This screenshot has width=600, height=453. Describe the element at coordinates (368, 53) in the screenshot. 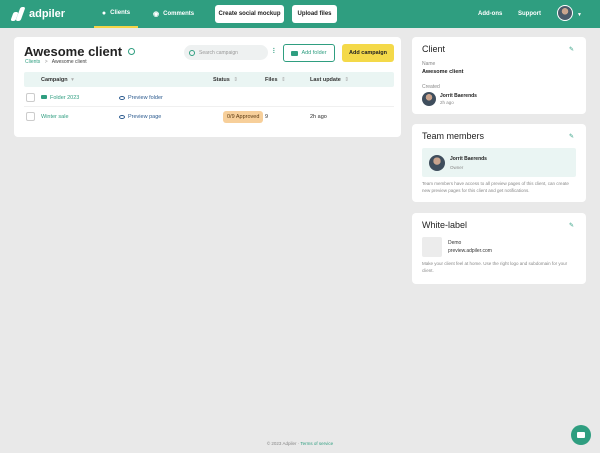

I see `add-campaign-button: Add campaign` at that location.